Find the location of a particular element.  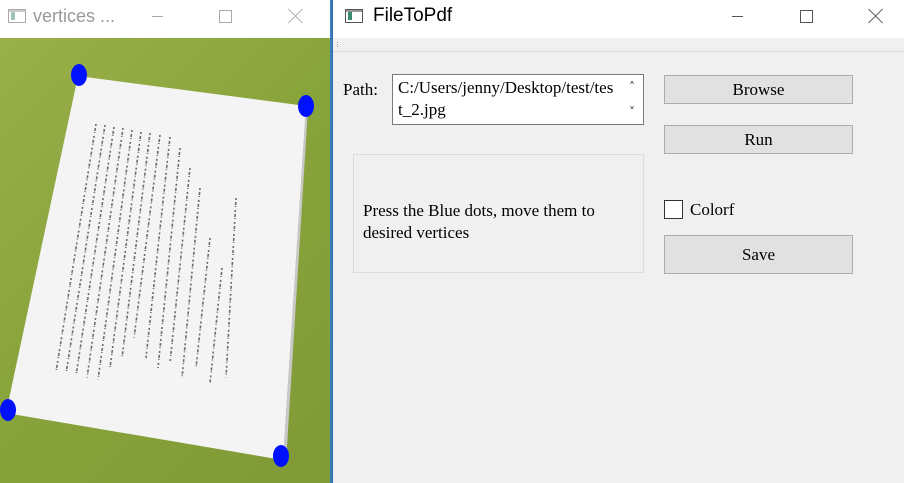

chevron-down-icon: ˅ is located at coordinates (632, 112).